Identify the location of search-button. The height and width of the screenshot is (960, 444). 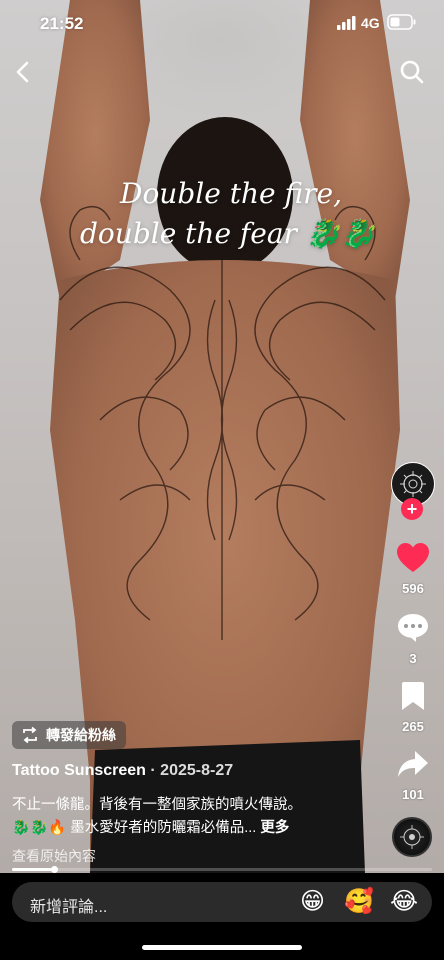
(412, 72).